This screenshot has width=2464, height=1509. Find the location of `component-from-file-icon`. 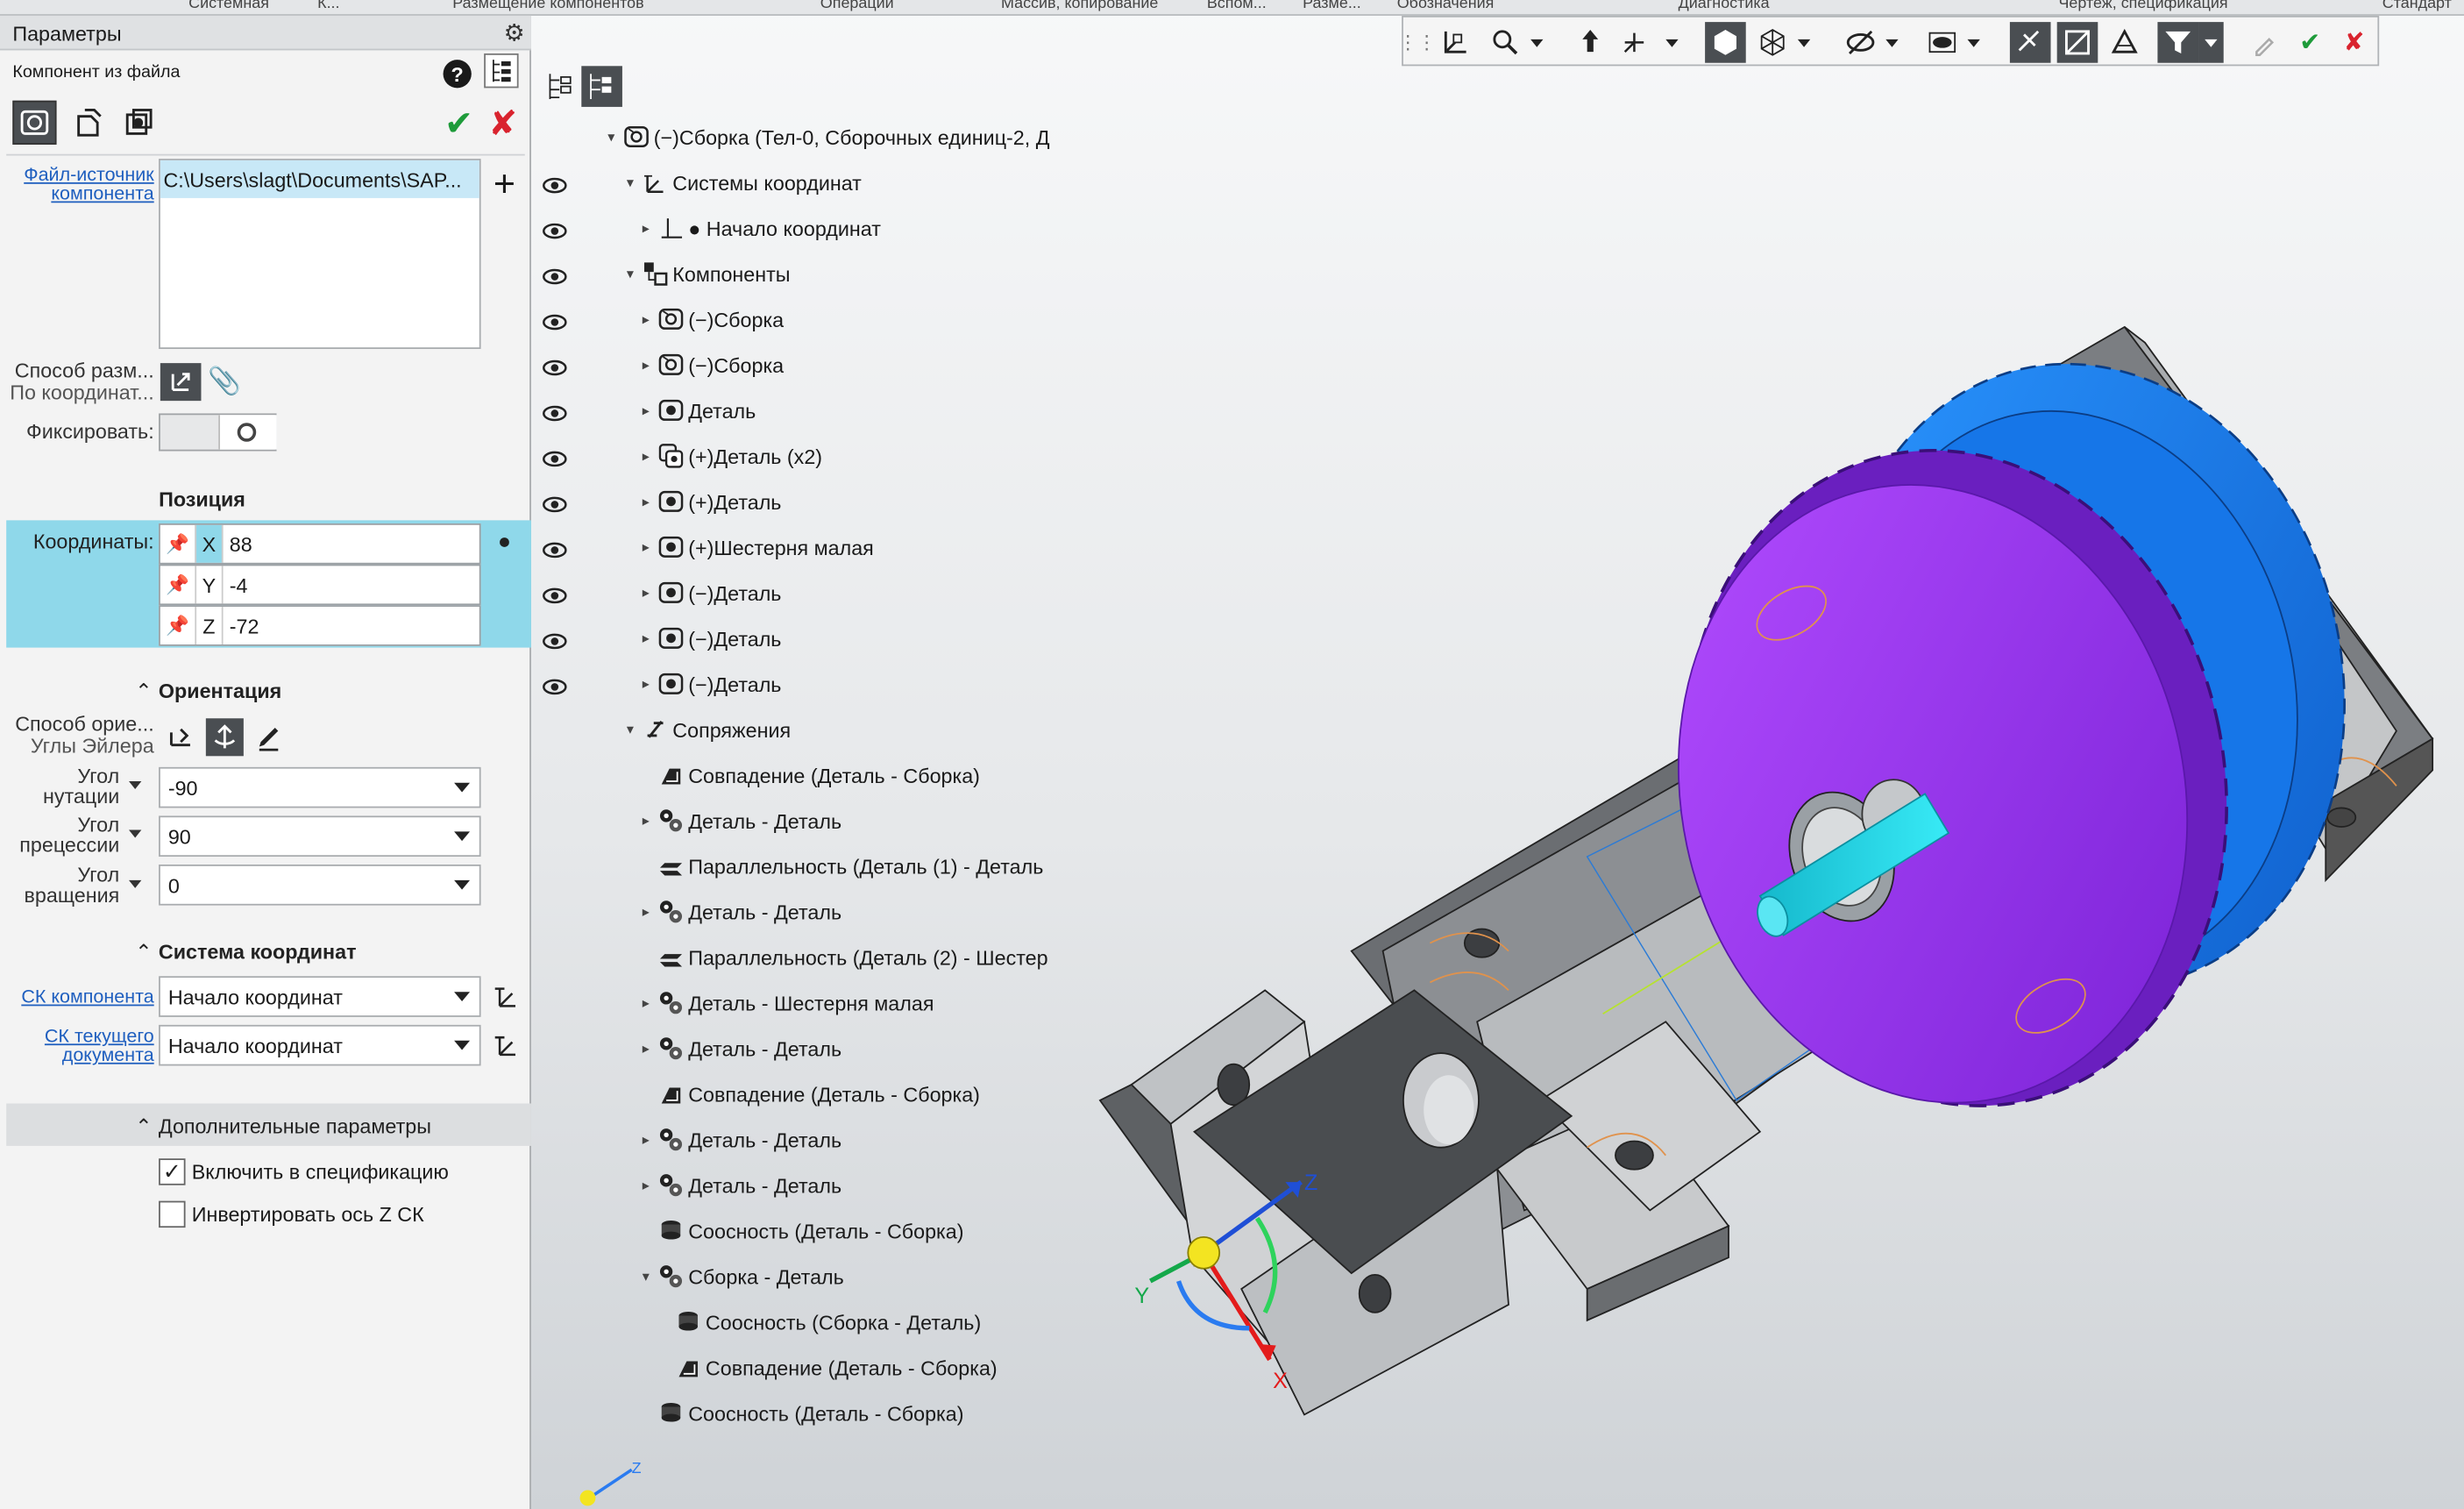

component-from-file-icon is located at coordinates (34, 122).